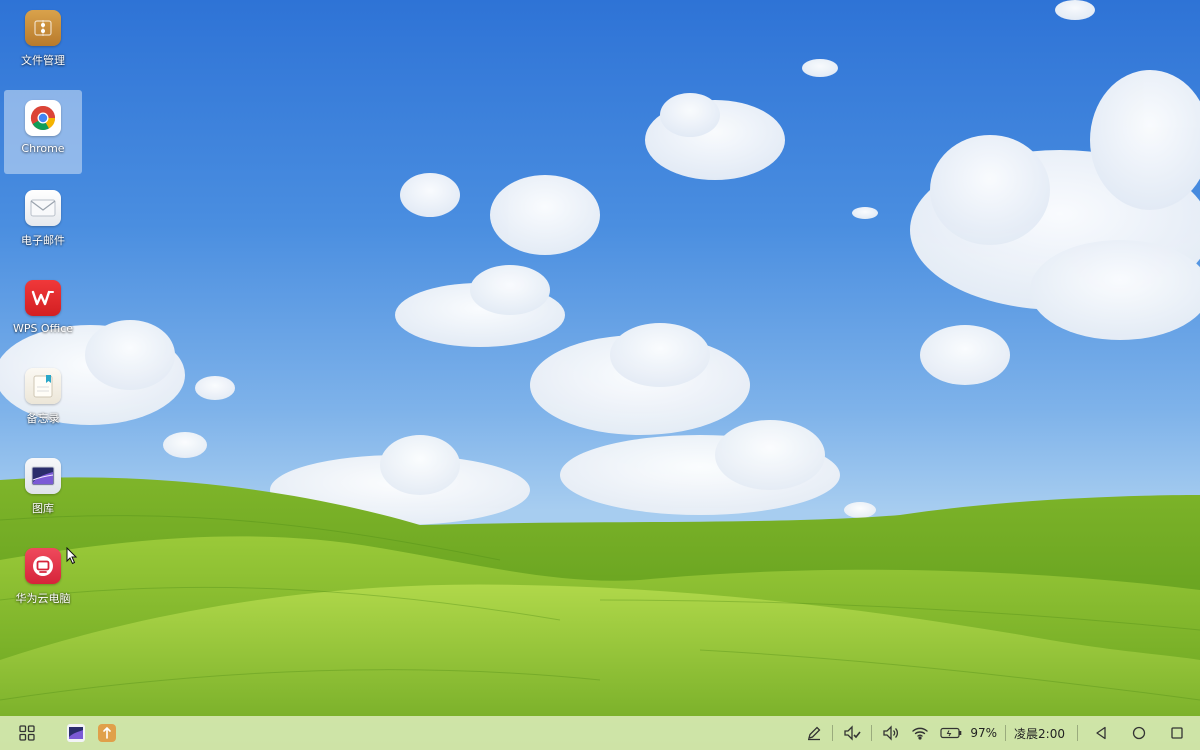 This screenshot has width=1200, height=750. What do you see at coordinates (76, 733) in the screenshot?
I see `taskbar-gallery-icon` at bounding box center [76, 733].